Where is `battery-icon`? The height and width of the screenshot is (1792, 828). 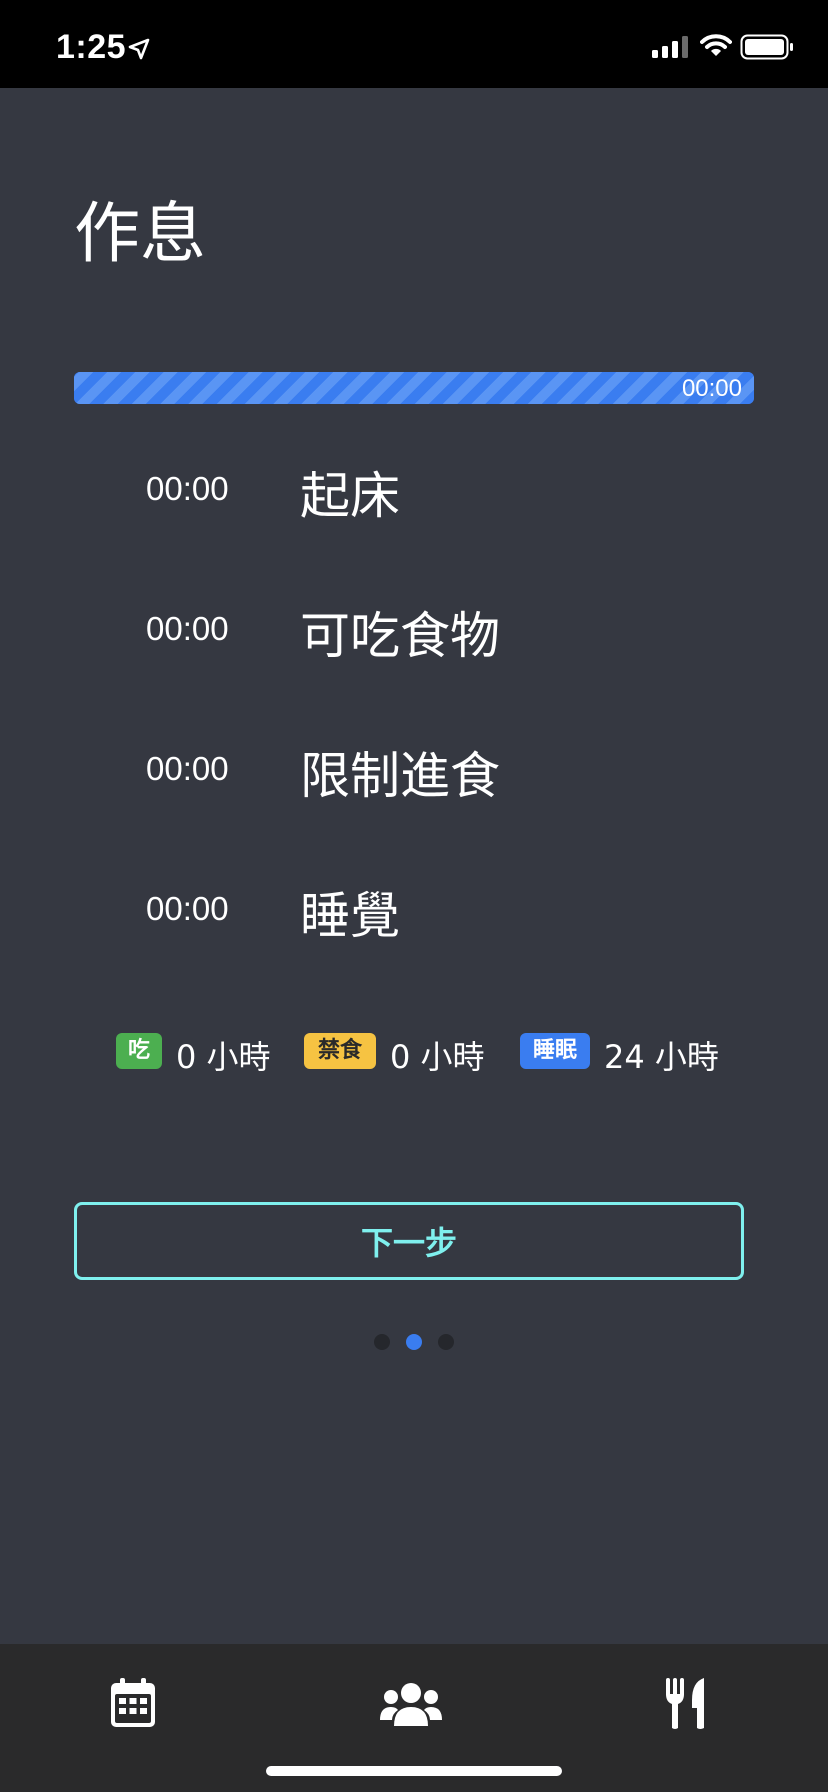 battery-icon is located at coordinates (766, 47).